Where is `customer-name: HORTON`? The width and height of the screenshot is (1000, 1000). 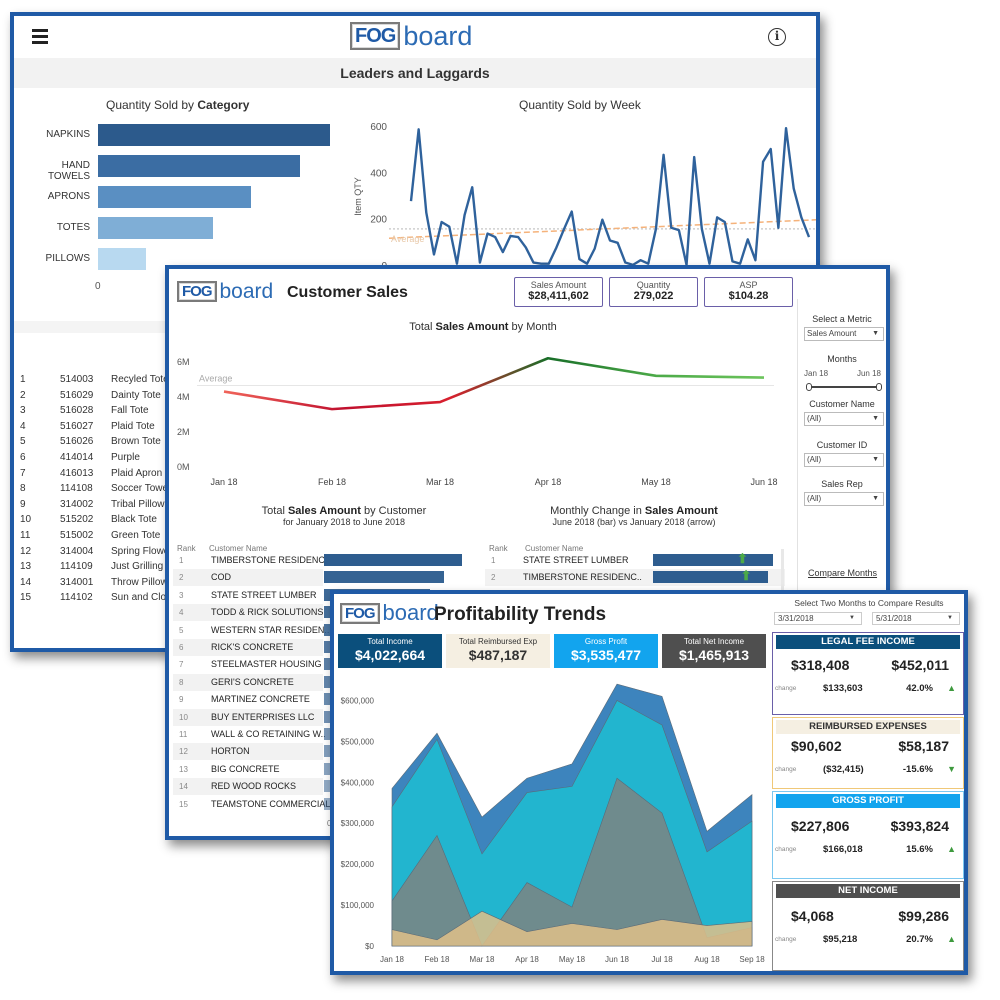
customer-name: HORTON is located at coordinates (230, 751).